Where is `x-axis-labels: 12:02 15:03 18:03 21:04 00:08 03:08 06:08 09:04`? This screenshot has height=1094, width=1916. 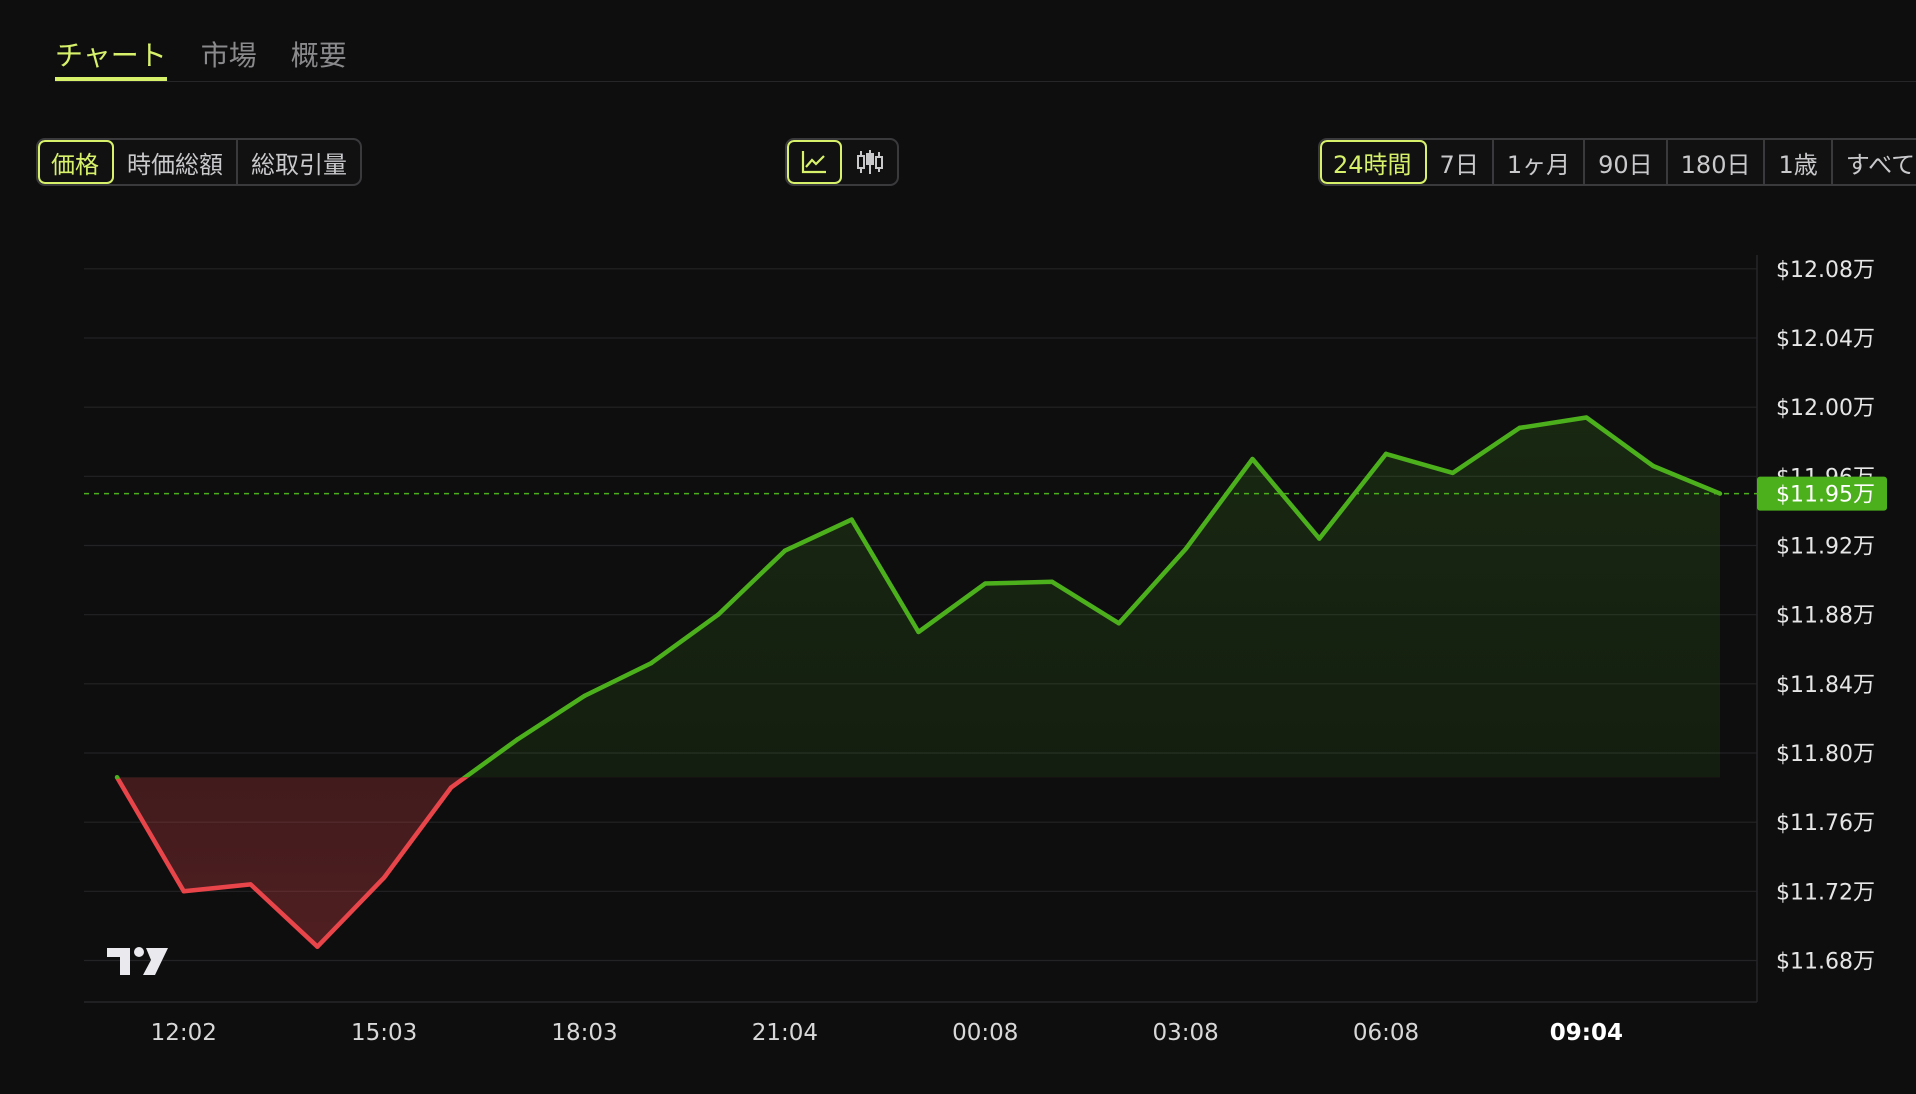 x-axis-labels: 12:02 15:03 18:03 21:04 00:08 03:08 06:08 09:04 is located at coordinates (887, 1033).